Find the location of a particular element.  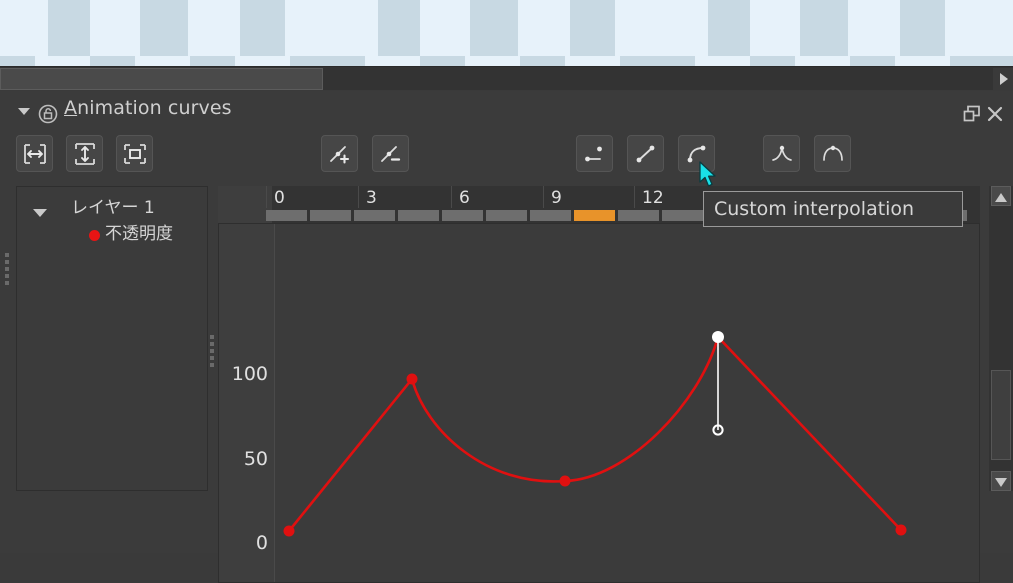

fit-horizontally-button is located at coordinates (34, 153).